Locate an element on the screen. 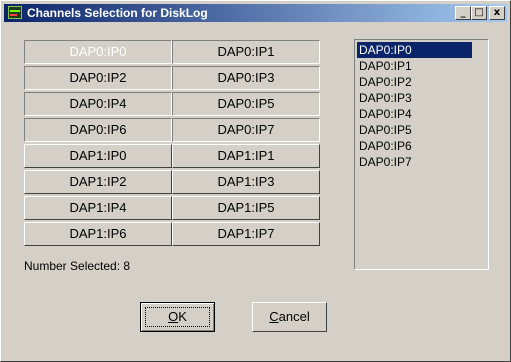 The height and width of the screenshot is (362, 511). focus-rectangle is located at coordinates (177, 317).